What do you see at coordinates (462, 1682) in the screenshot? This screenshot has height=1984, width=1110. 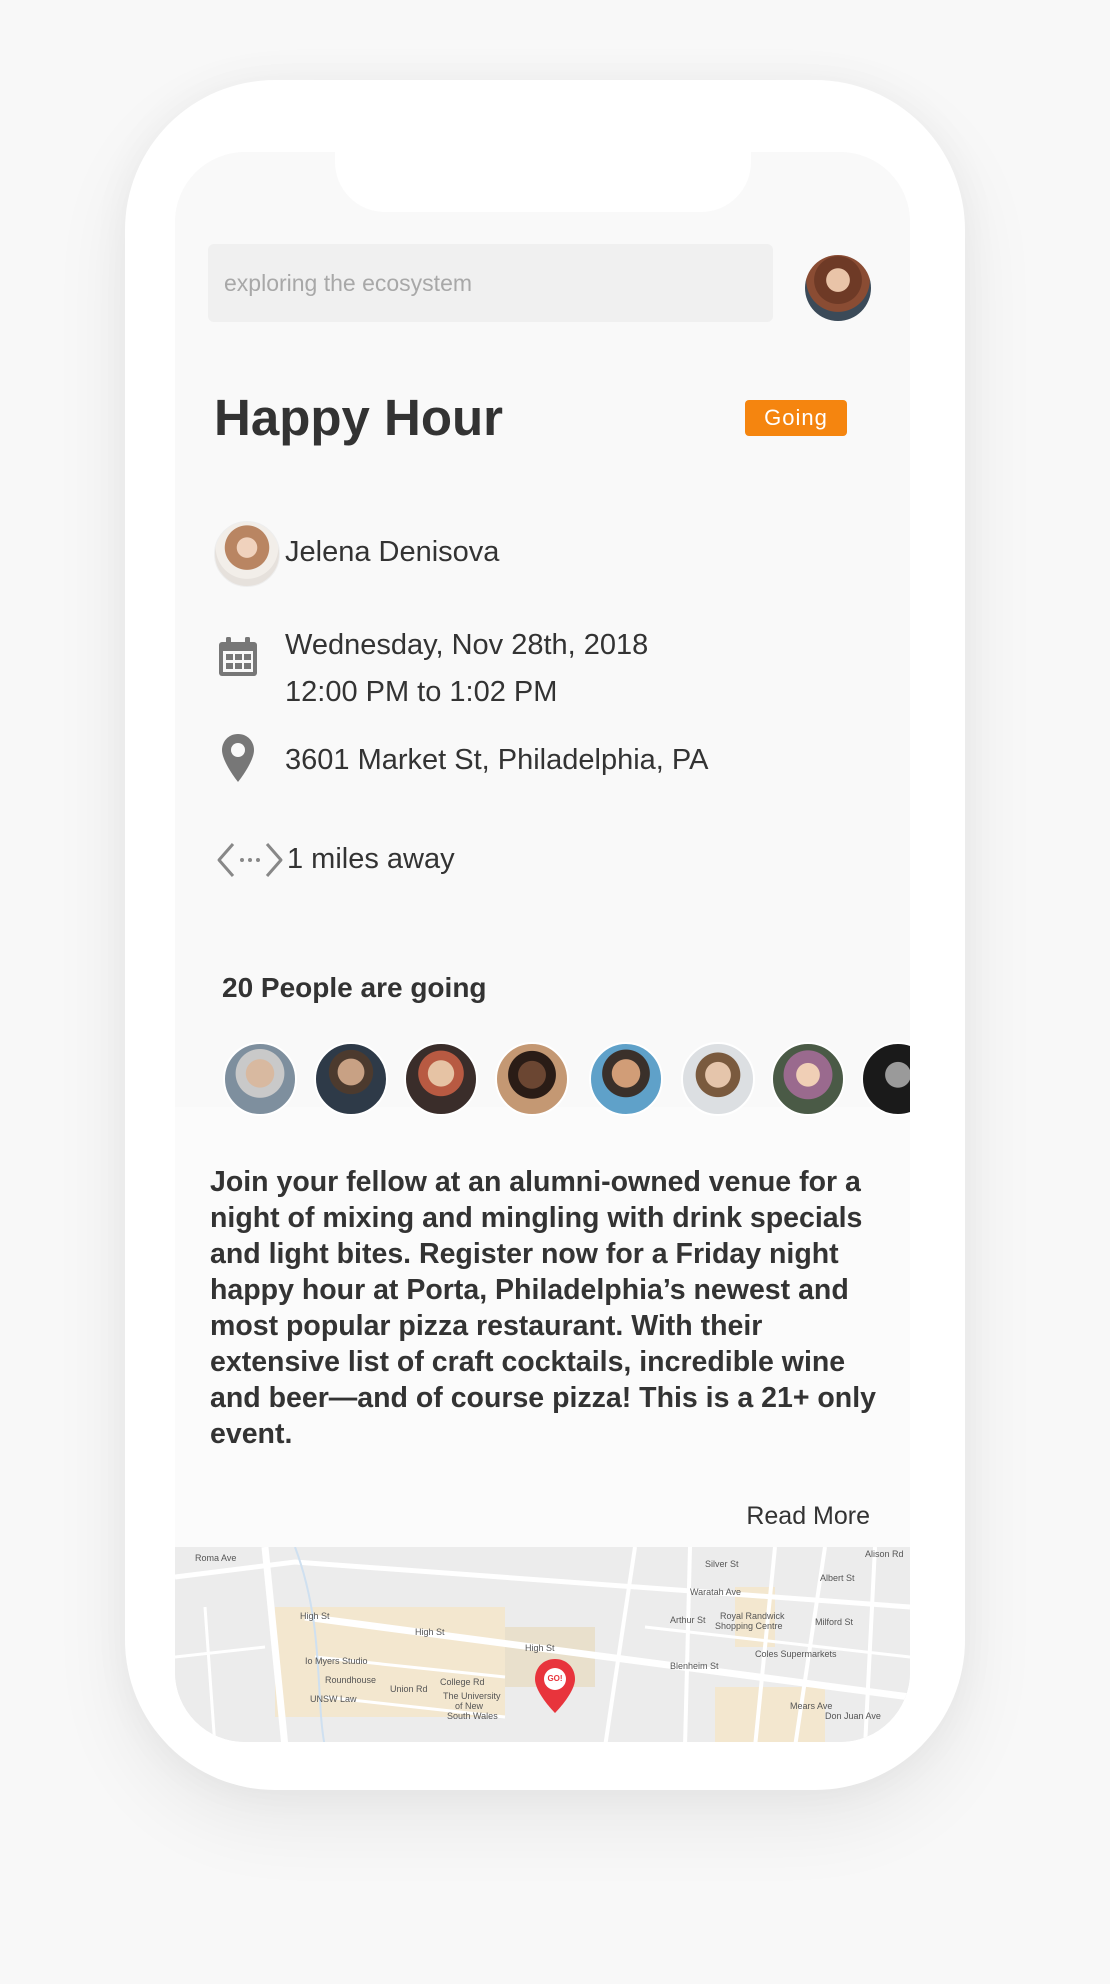 I see `svg-text: College Rd` at bounding box center [462, 1682].